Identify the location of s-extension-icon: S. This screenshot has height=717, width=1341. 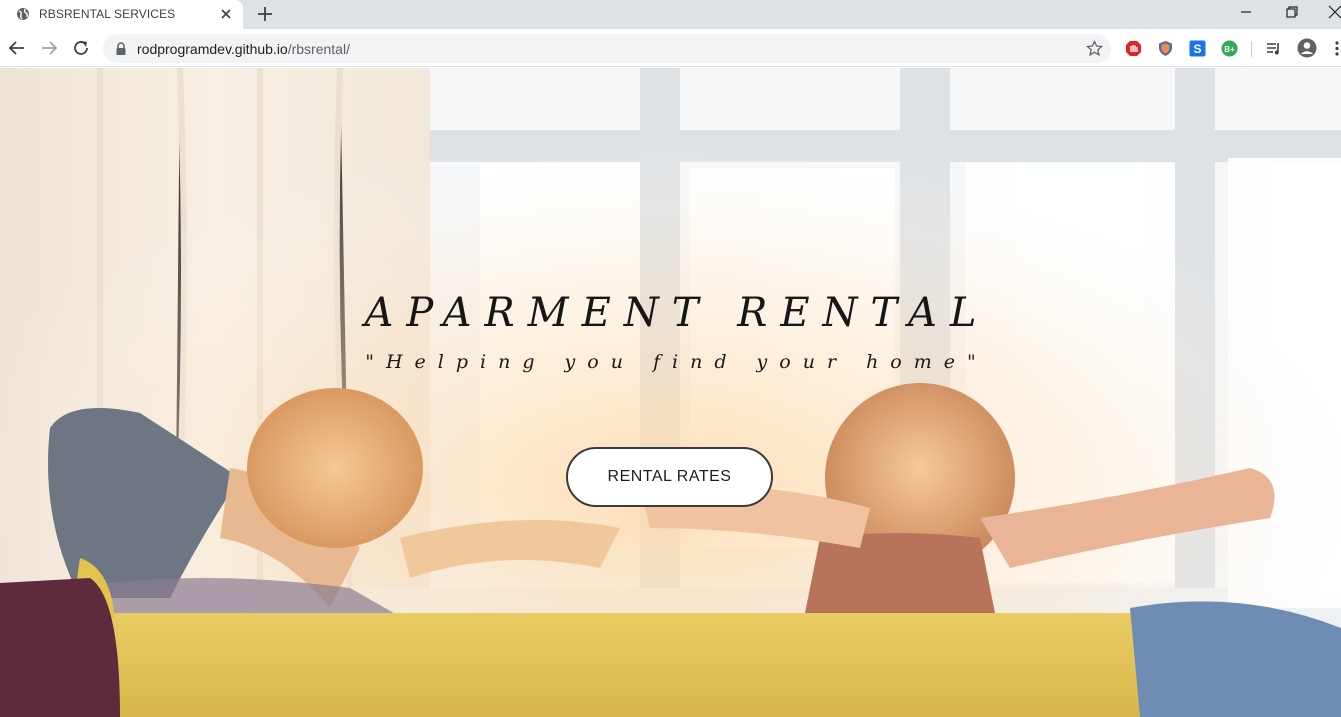
(1197, 48).